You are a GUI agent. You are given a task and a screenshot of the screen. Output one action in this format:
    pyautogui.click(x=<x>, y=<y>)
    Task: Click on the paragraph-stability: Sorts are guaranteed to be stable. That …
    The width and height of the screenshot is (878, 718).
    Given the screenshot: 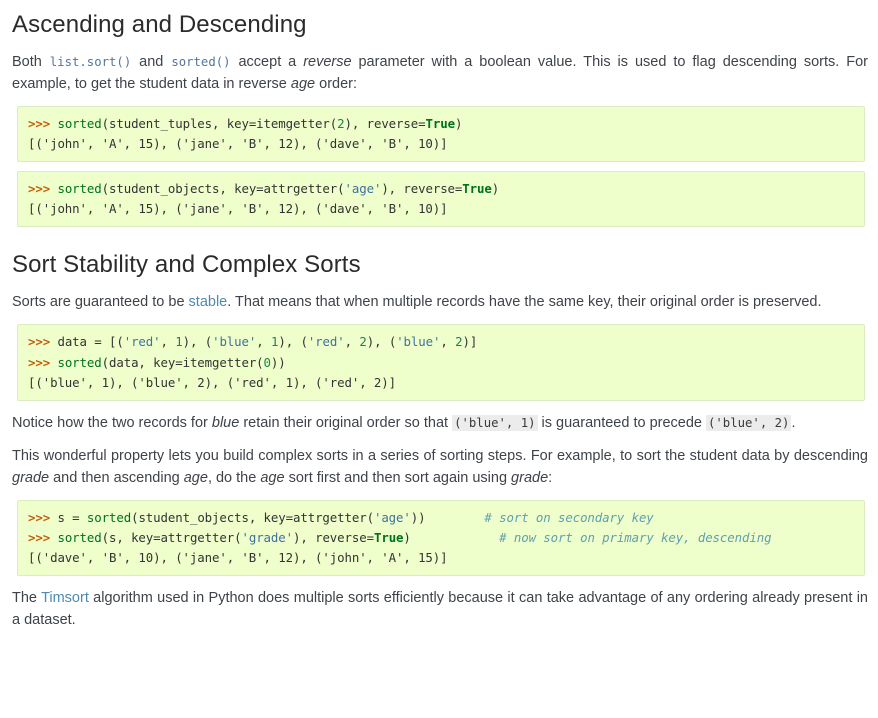 What is the action you would take?
    pyautogui.click(x=440, y=302)
    